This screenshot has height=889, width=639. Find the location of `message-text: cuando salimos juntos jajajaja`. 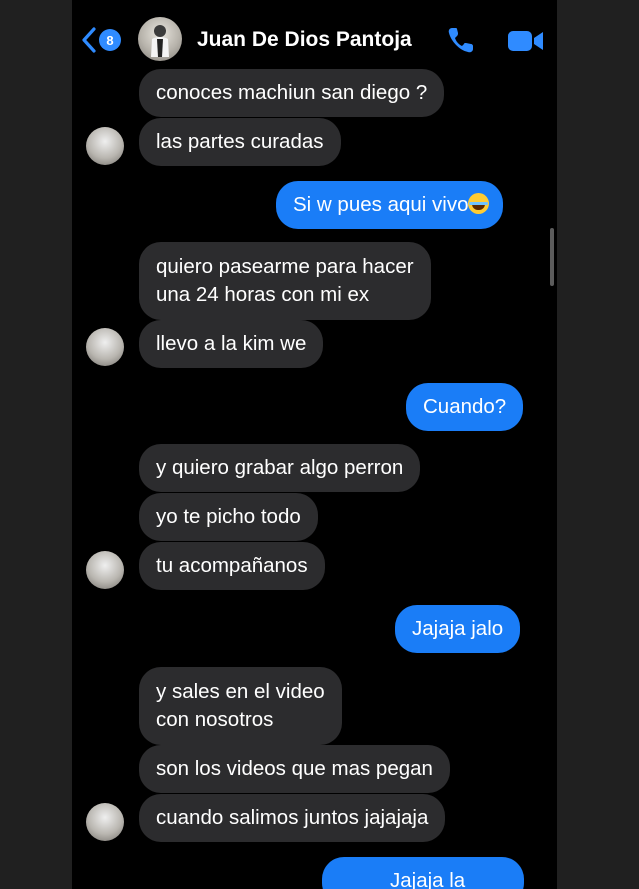

message-text: cuando salimos juntos jajajaja is located at coordinates (292, 817).